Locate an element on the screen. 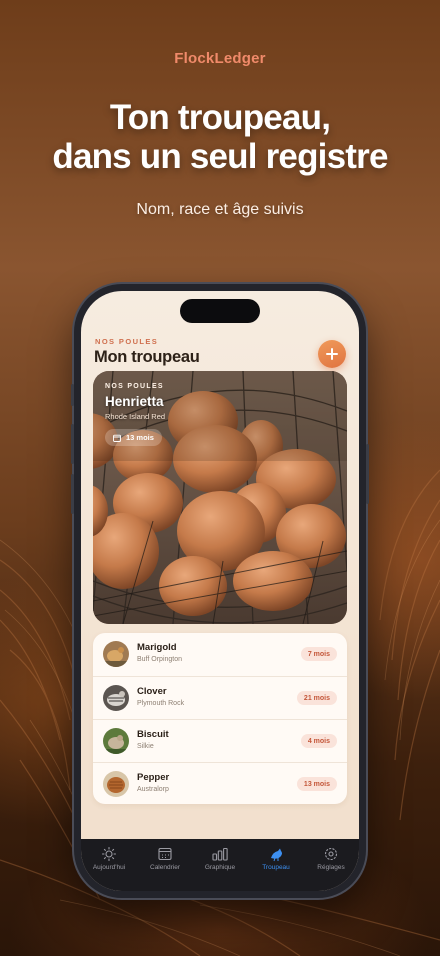  hen-breed: Plymouth Rock is located at coordinates (161, 703).